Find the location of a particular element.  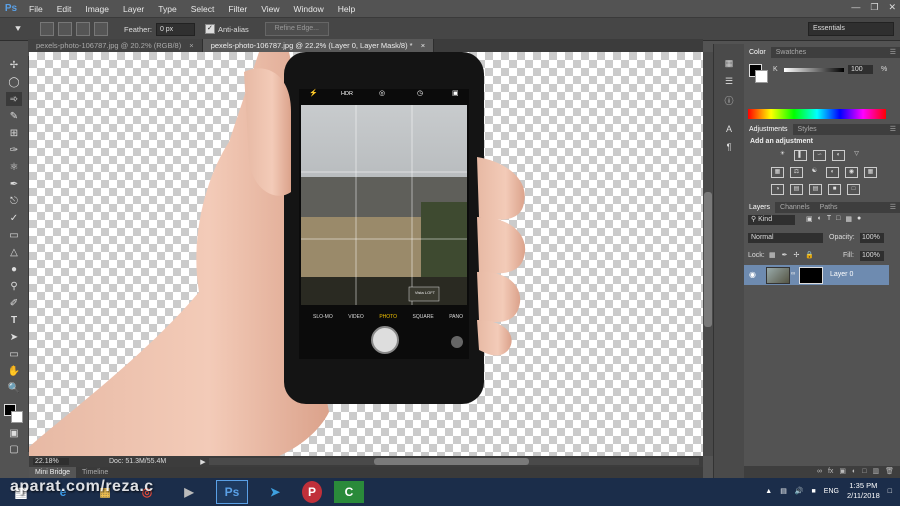

close-icon: ✕ is located at coordinates (892, 7).